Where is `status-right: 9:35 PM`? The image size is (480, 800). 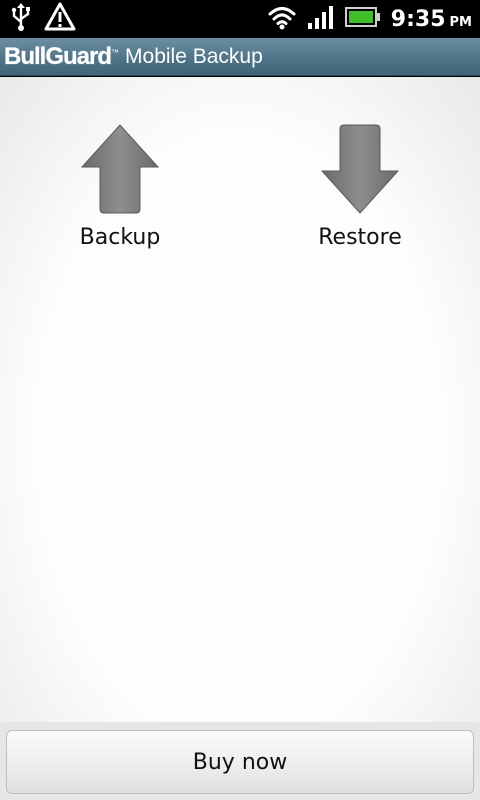 status-right: 9:35 PM is located at coordinates (369, 19).